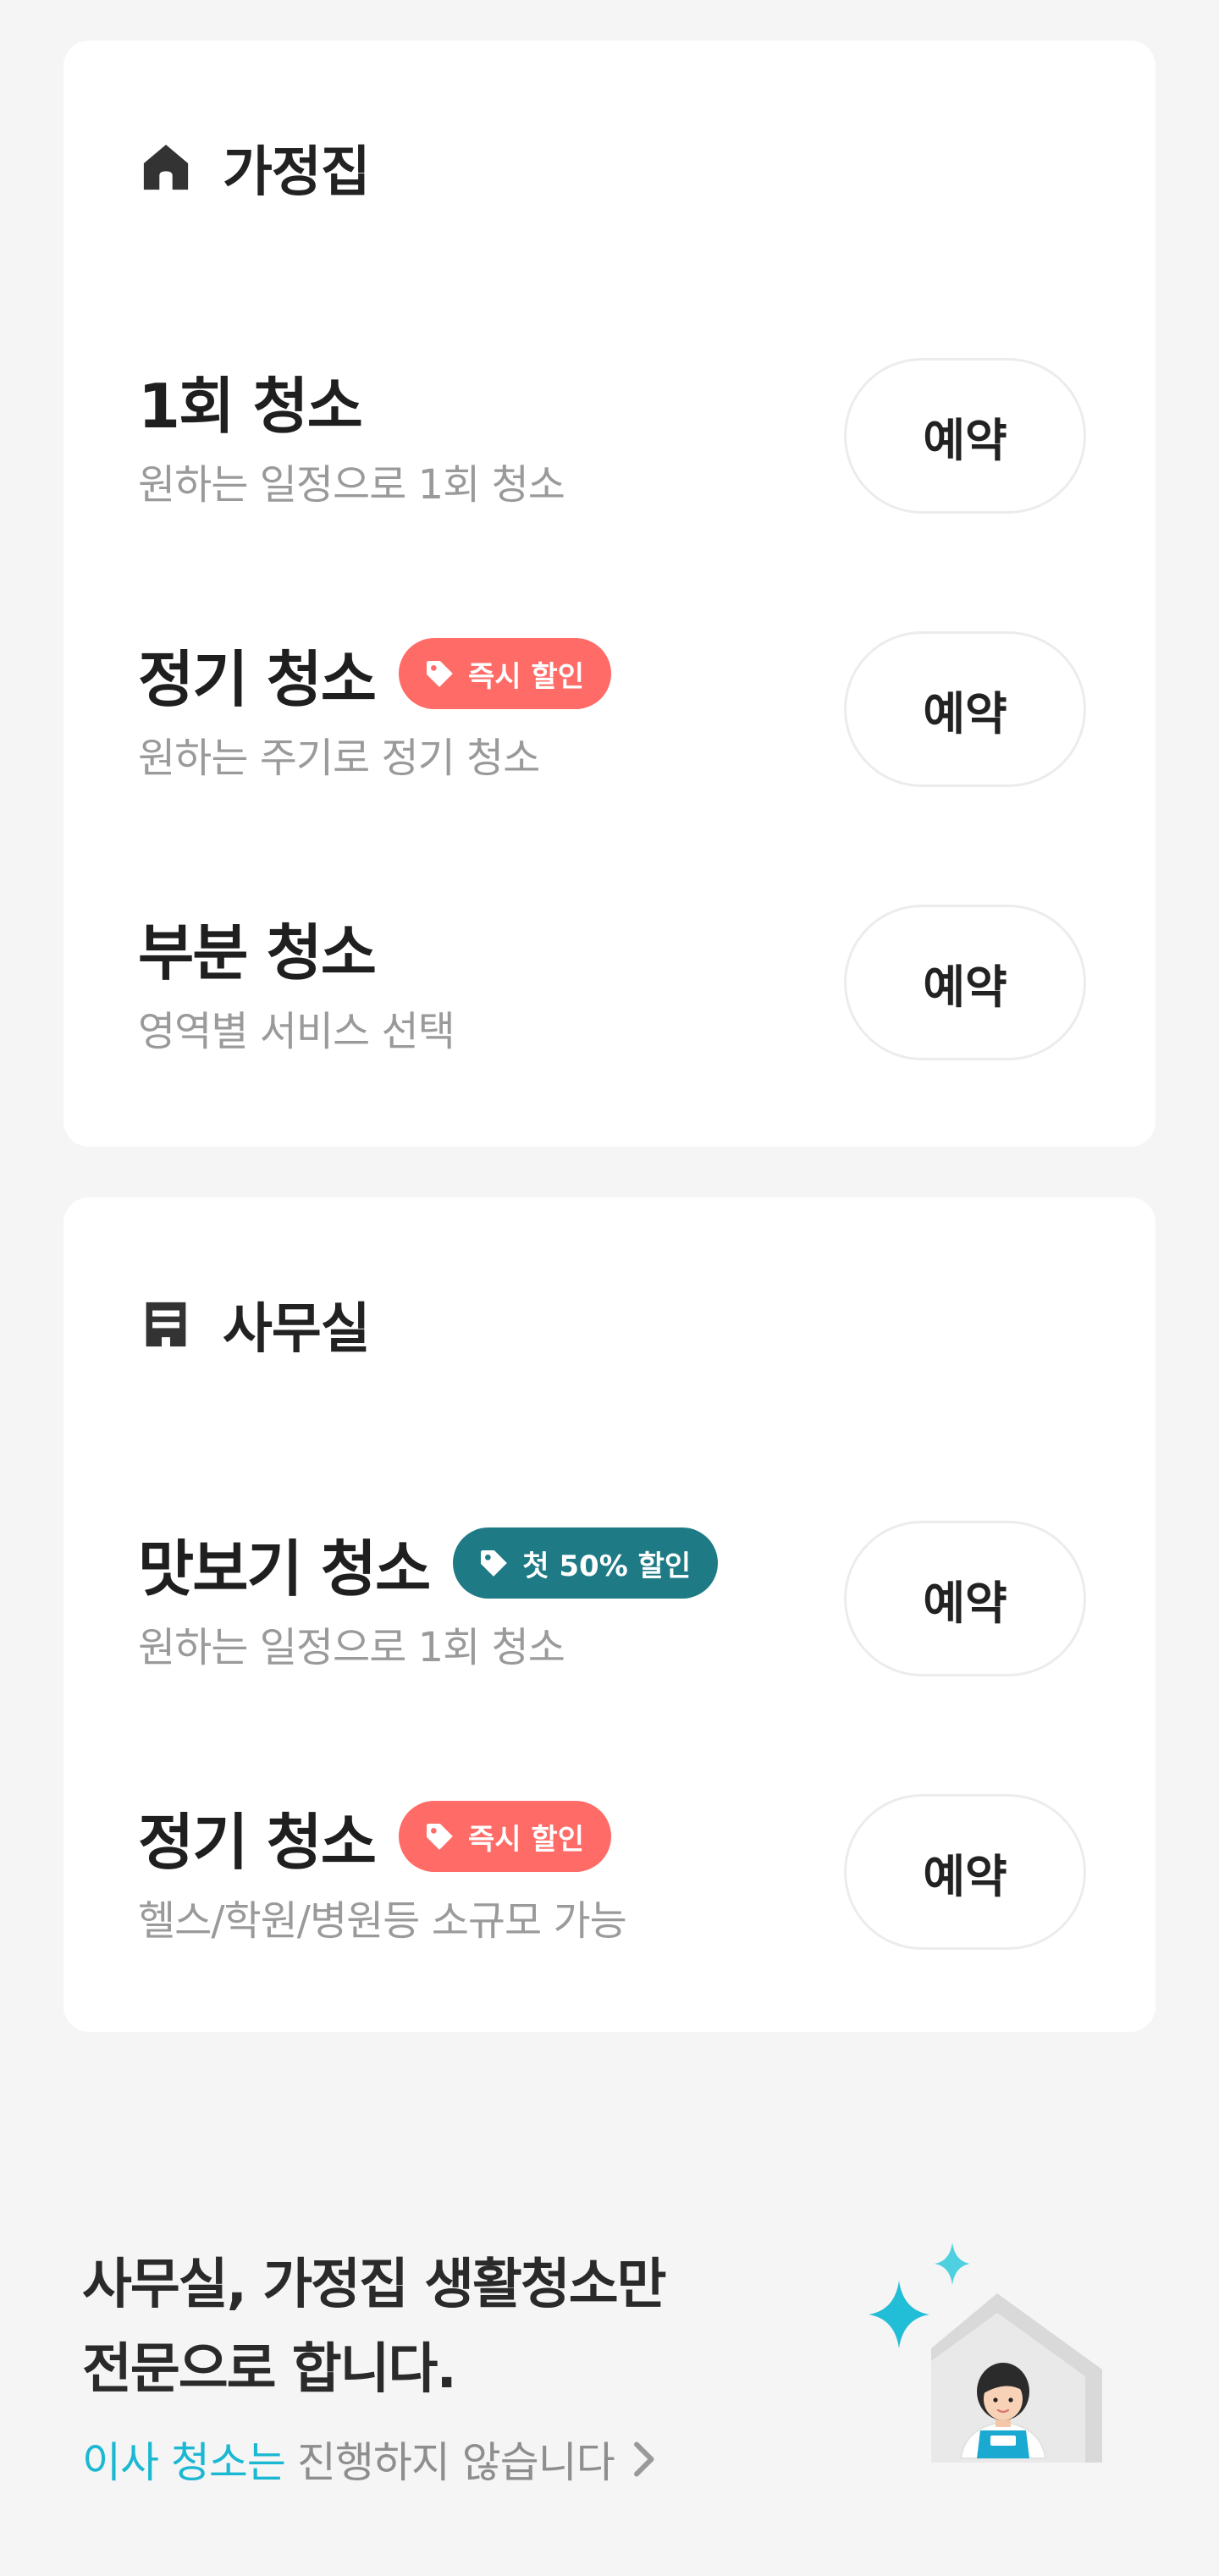 The width and height of the screenshot is (1219, 2576). I want to click on discount-badge: 첫 50% 할인, so click(586, 1563).